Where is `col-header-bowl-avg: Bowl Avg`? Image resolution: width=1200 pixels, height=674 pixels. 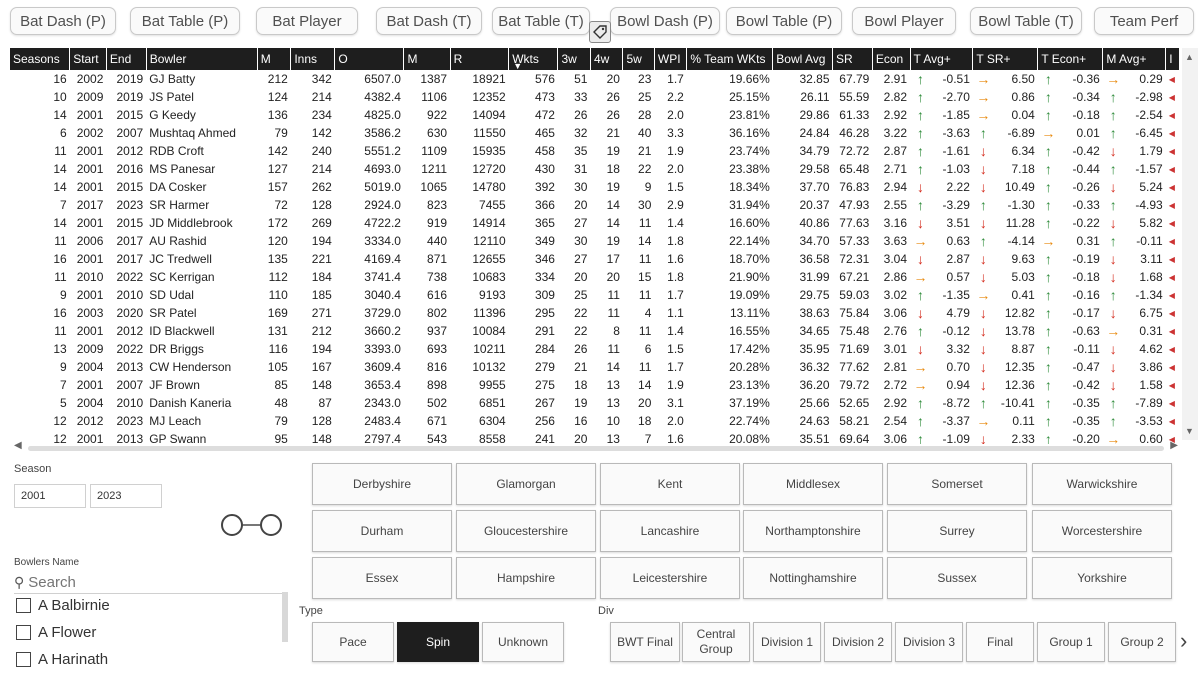
col-header-bowl-avg: Bowl Avg is located at coordinates (802, 59).